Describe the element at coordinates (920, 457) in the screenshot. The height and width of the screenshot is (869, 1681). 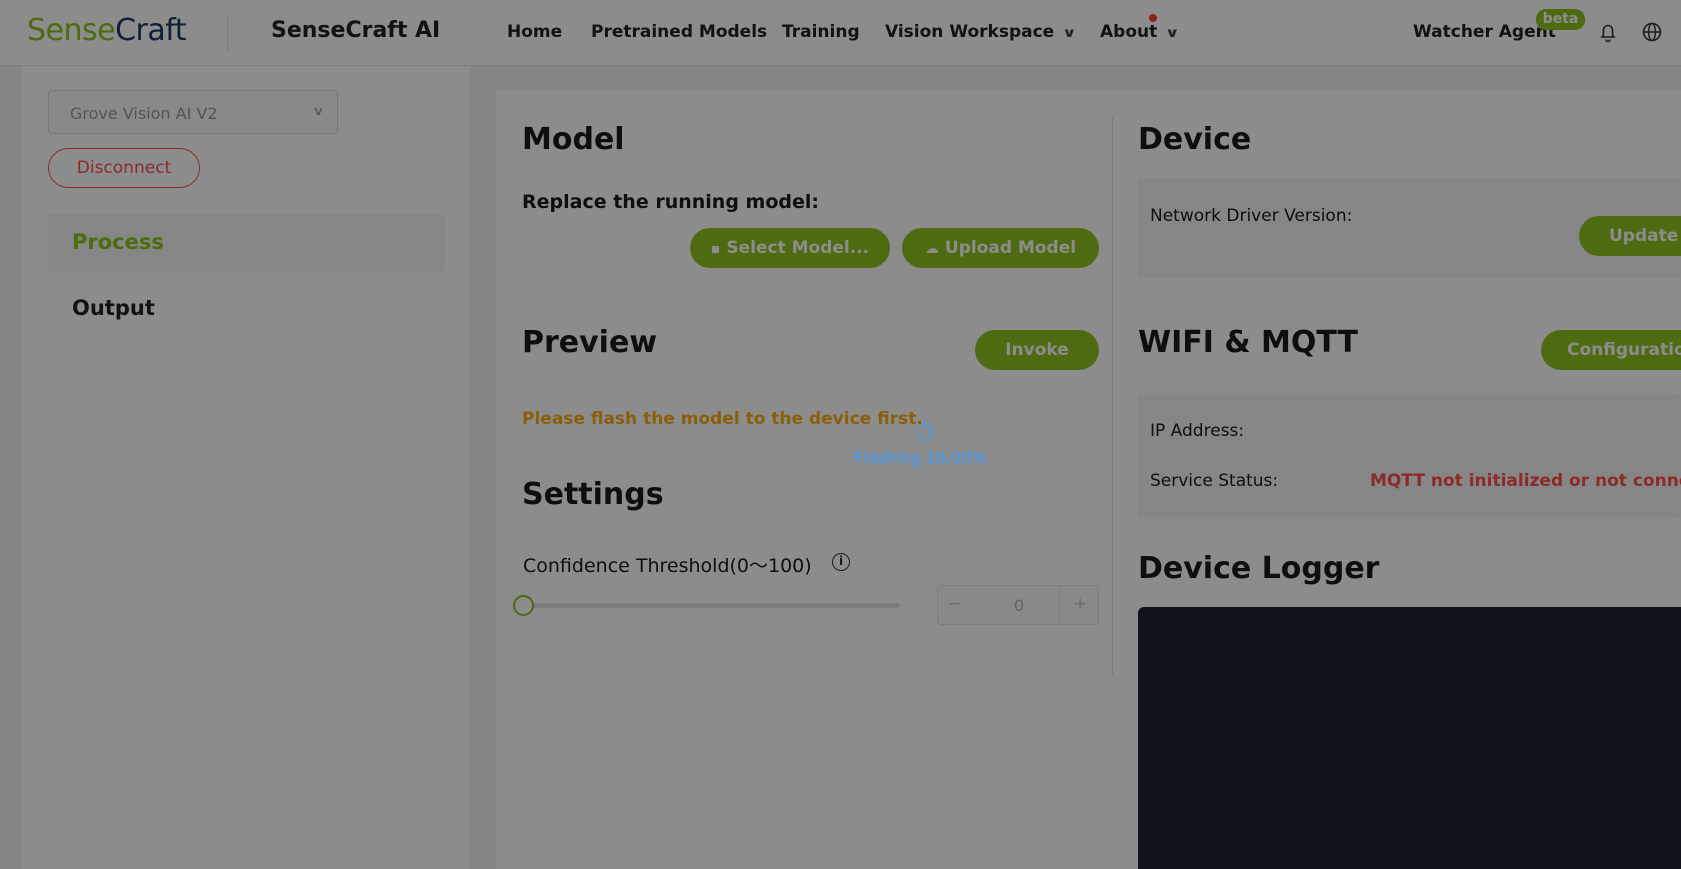
I see `flashing-progress-text: Flashing 16.00%` at that location.